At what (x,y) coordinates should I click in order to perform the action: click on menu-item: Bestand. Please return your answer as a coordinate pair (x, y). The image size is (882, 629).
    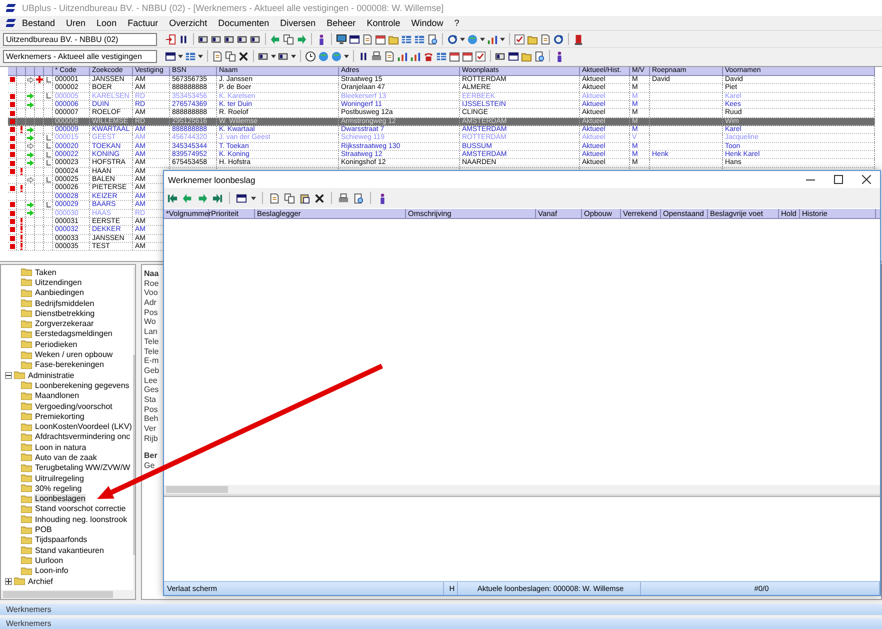
    Looking at the image, I should click on (38, 23).